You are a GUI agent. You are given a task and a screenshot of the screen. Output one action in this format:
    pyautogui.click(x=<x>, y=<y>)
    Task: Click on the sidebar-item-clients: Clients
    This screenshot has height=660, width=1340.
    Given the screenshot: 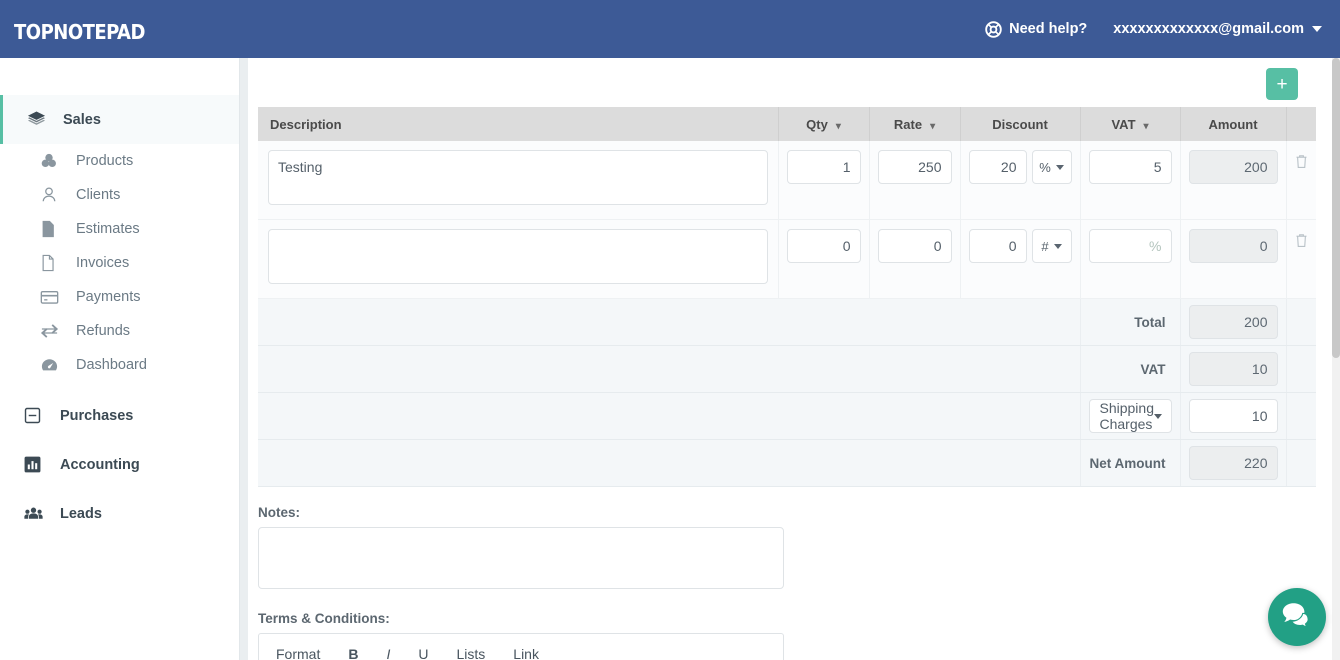 What is the action you would take?
    pyautogui.click(x=119, y=195)
    